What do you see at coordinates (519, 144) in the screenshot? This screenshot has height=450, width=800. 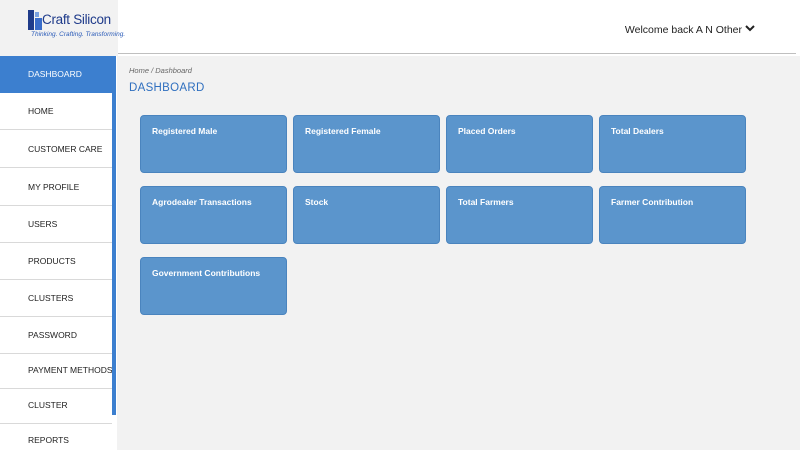 I see `tile-placed-orders: Placed Orders` at bounding box center [519, 144].